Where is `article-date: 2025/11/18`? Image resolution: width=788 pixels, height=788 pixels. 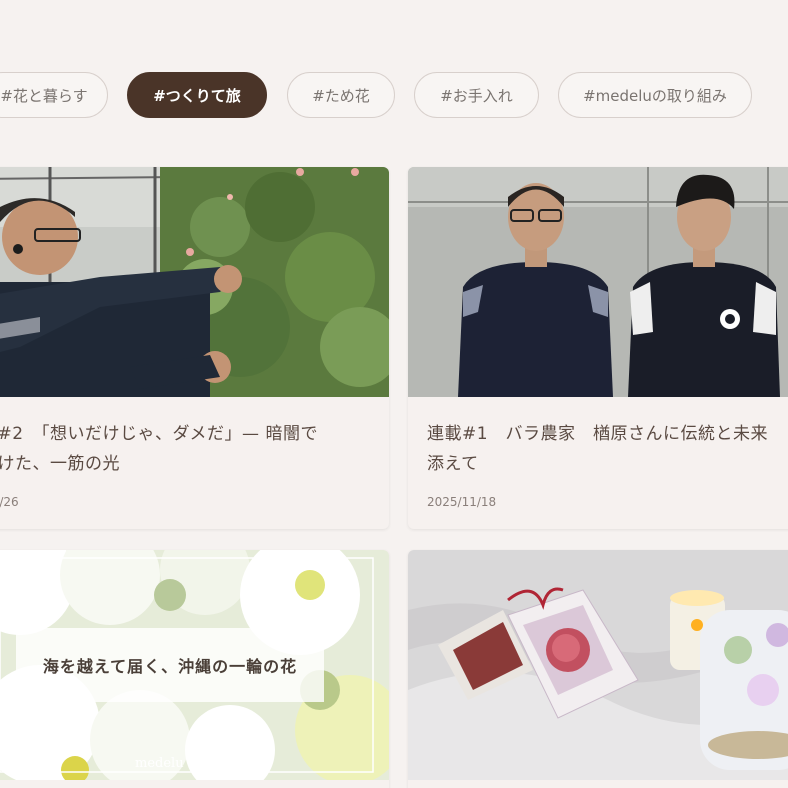
article-date: 2025/11/18 is located at coordinates (462, 502).